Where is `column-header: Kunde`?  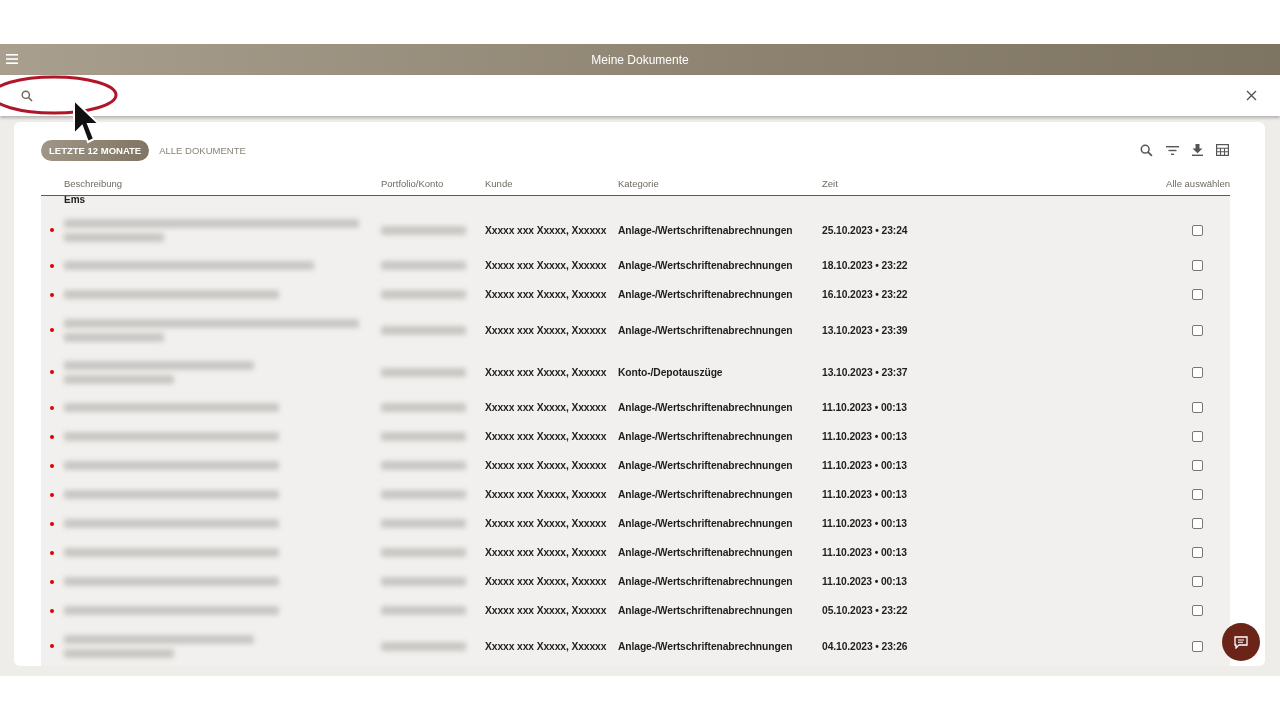 column-header: Kunde is located at coordinates (499, 183).